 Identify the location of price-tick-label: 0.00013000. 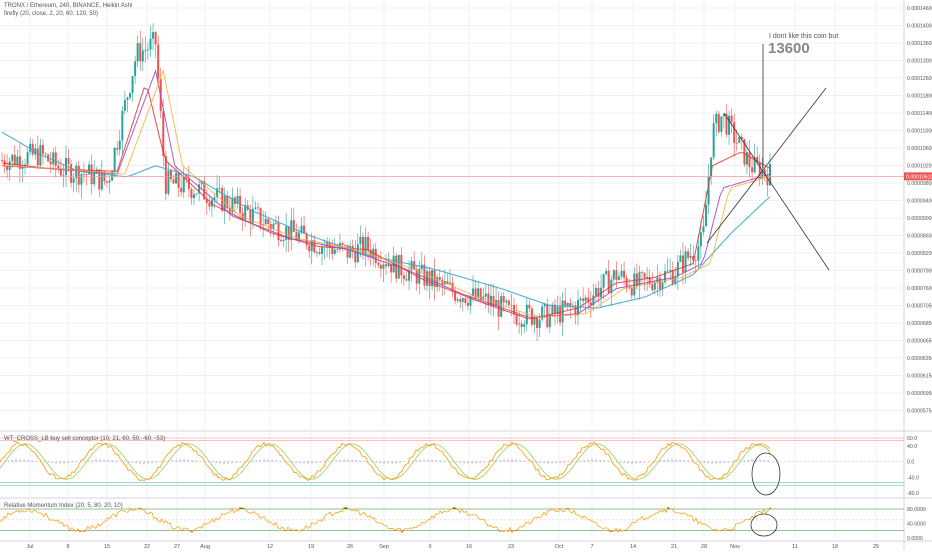
(919, 62).